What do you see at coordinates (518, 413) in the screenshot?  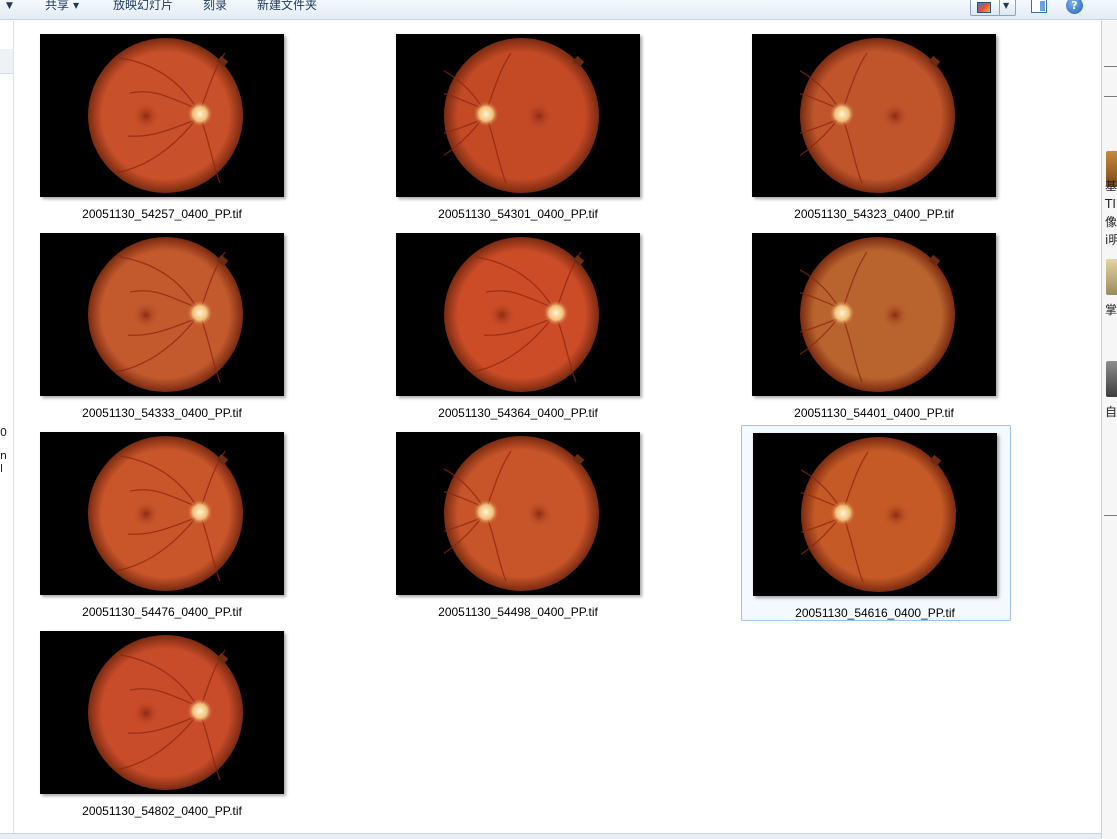 I see `file-name-label: 20051130_54364_0400_PP.tif` at bounding box center [518, 413].